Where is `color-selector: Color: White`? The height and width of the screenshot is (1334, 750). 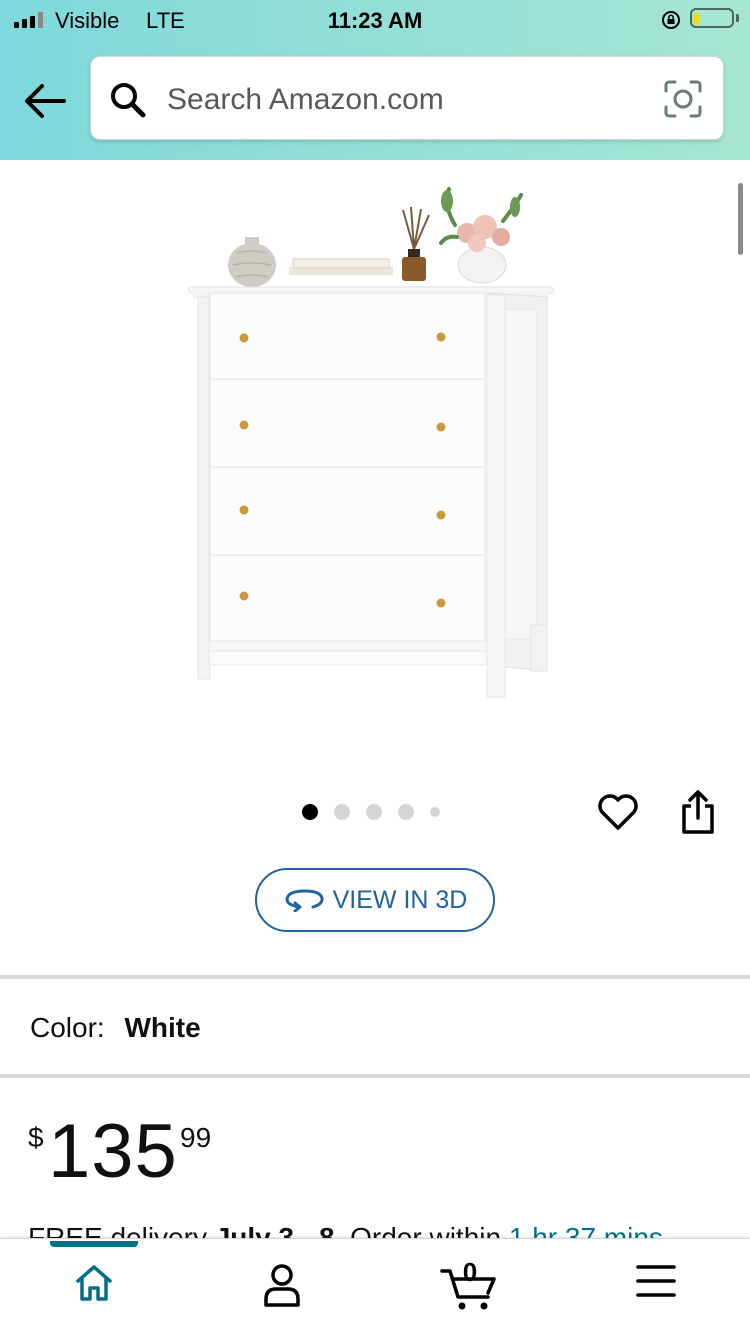 color-selector: Color: White is located at coordinates (115, 1028).